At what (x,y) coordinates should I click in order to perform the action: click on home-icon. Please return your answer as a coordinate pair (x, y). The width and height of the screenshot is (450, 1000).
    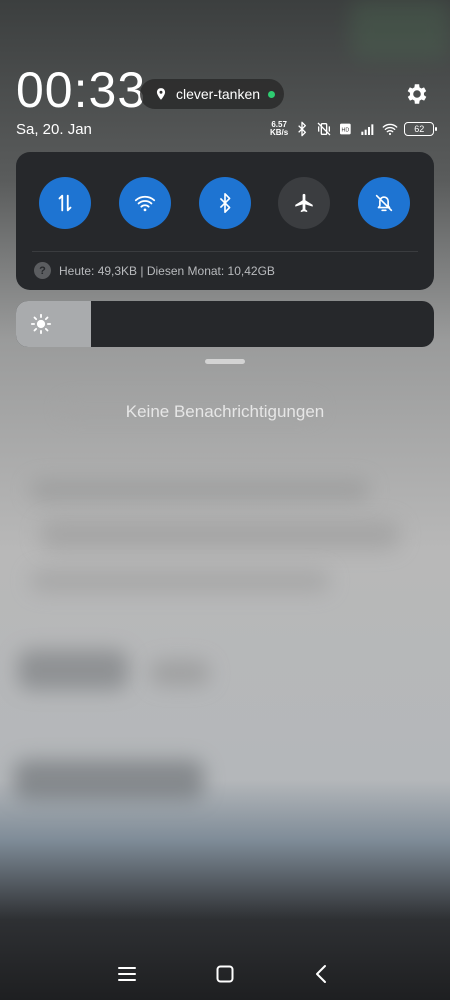
    Looking at the image, I should click on (225, 974).